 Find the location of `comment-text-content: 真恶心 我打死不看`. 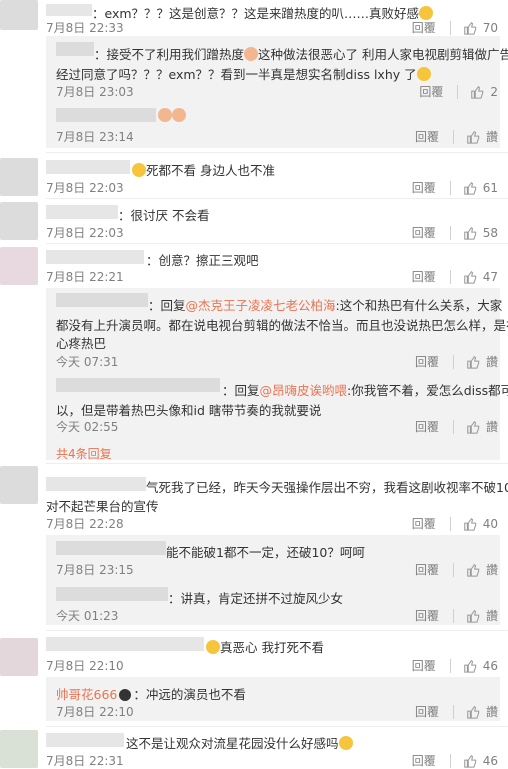

comment-text-content: 真恶心 我打死不看 is located at coordinates (272, 647).